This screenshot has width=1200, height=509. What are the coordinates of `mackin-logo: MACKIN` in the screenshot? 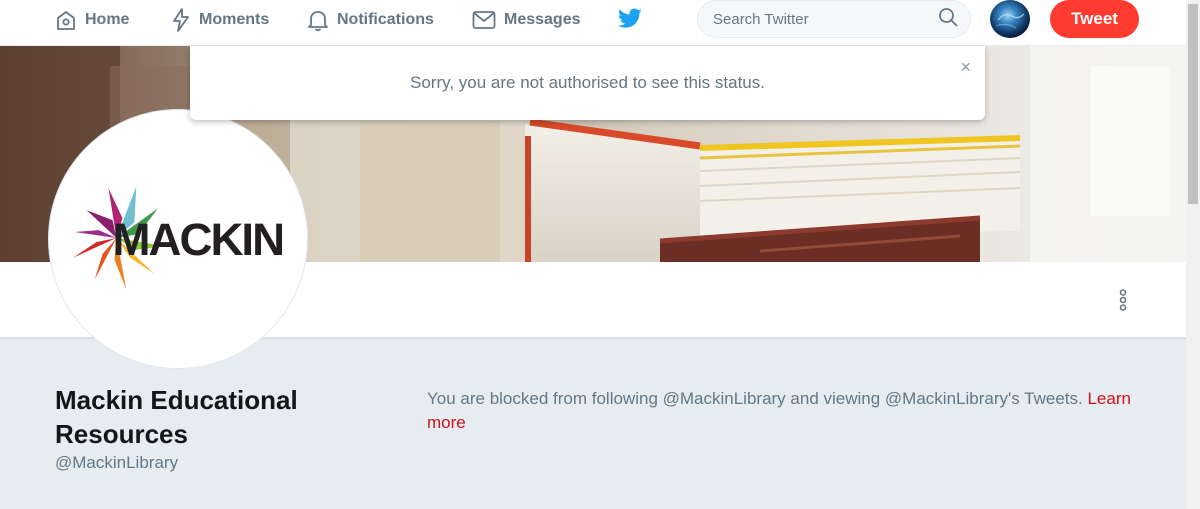 It's located at (178, 238).